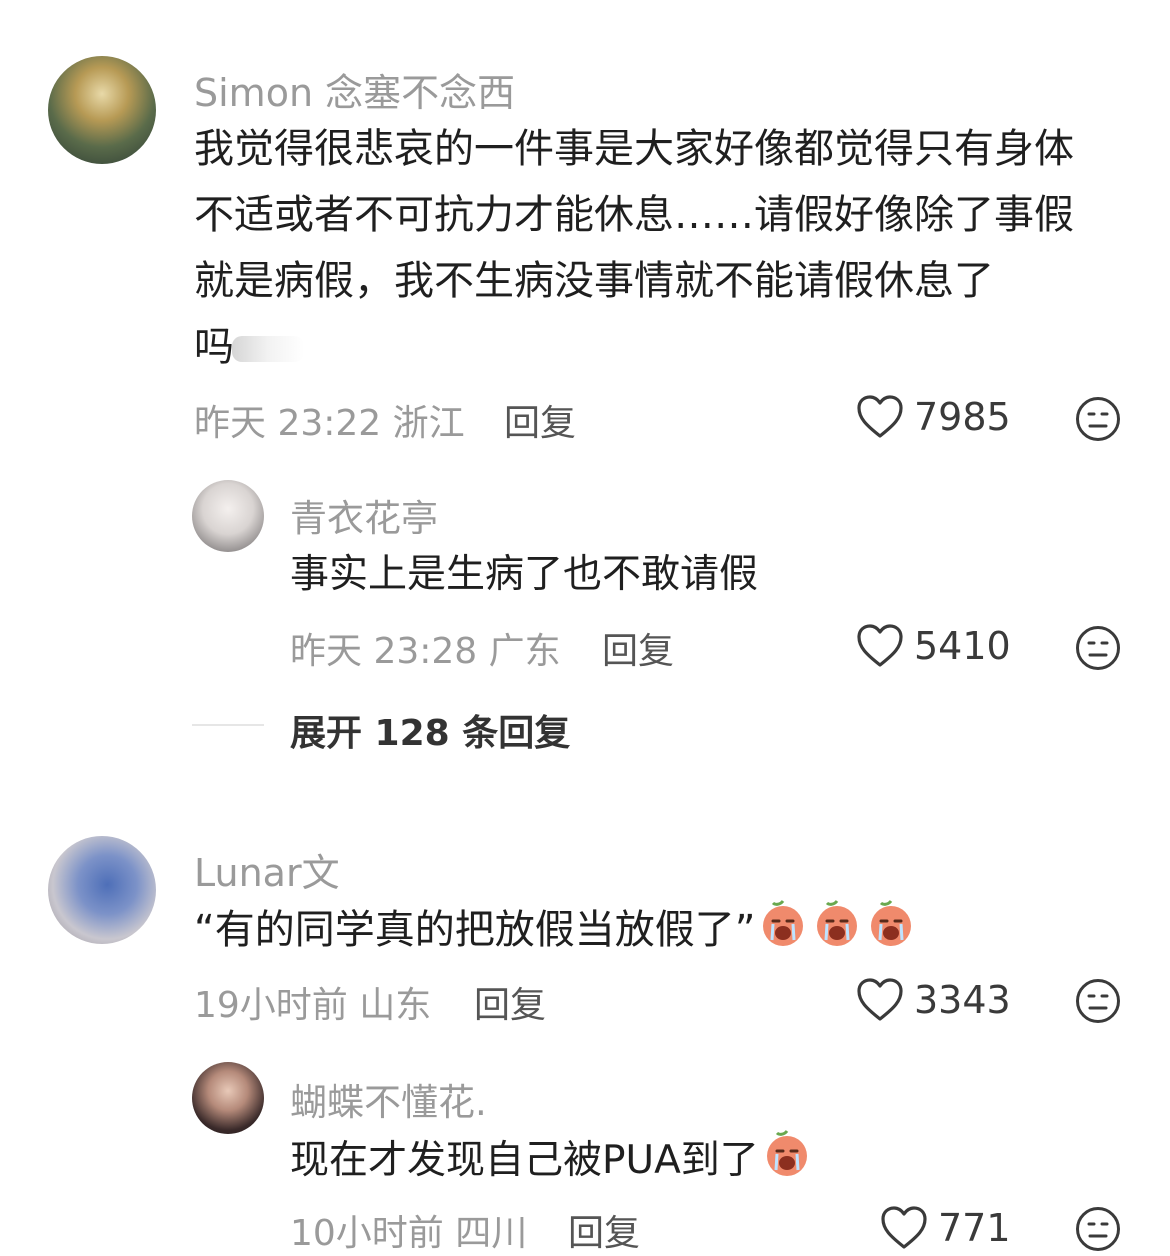 Image resolution: width=1170 pixels, height=1256 pixels. I want to click on username: 蝴蝶不懂花., so click(388, 1099).